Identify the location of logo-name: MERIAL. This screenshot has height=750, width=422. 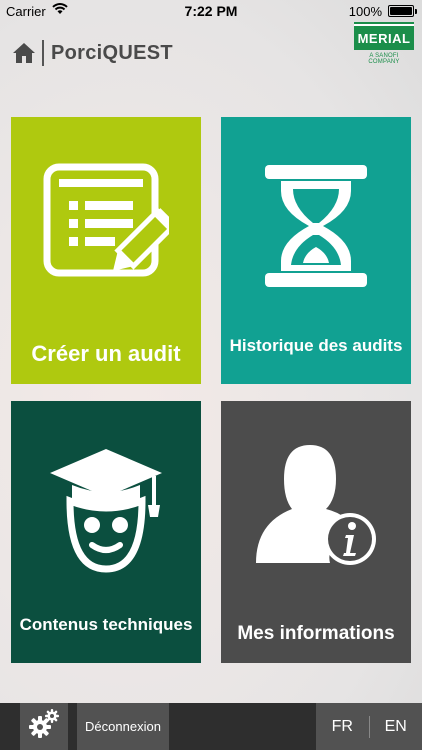
(384, 38).